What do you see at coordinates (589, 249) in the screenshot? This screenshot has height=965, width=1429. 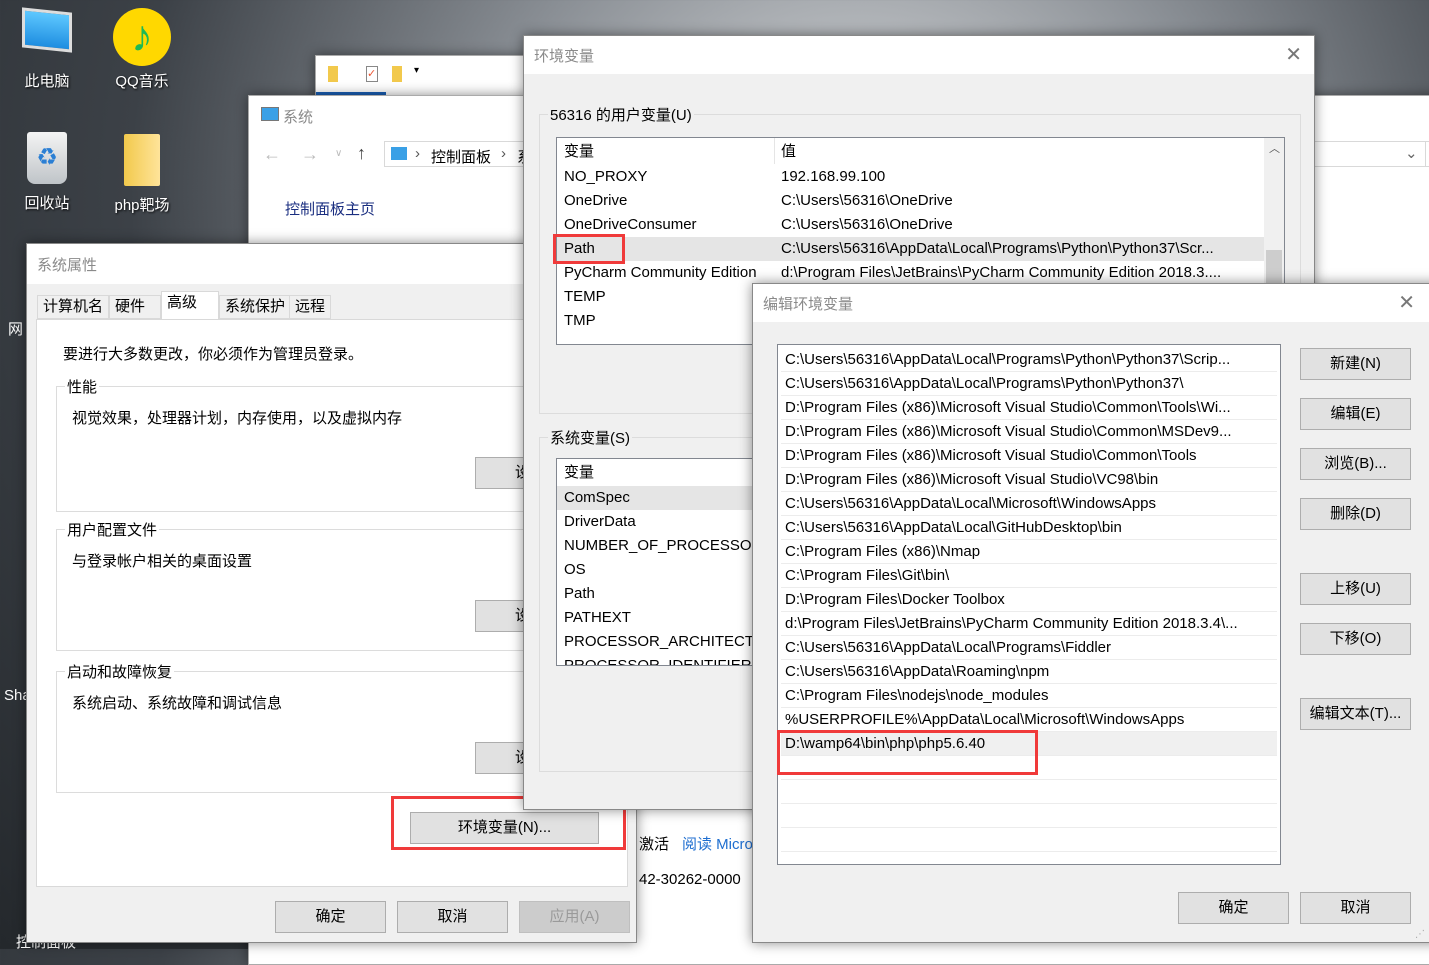 I see `highlight-box` at bounding box center [589, 249].